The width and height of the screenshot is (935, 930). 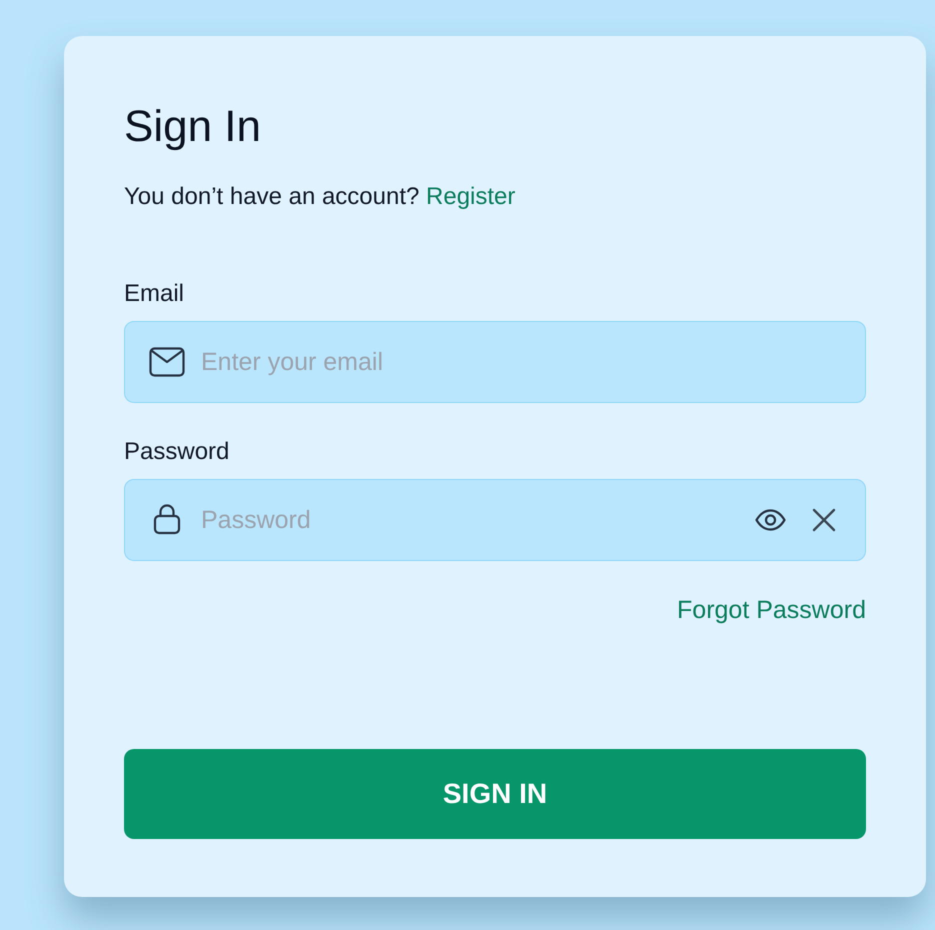 What do you see at coordinates (471, 196) in the screenshot?
I see `register-link: Register` at bounding box center [471, 196].